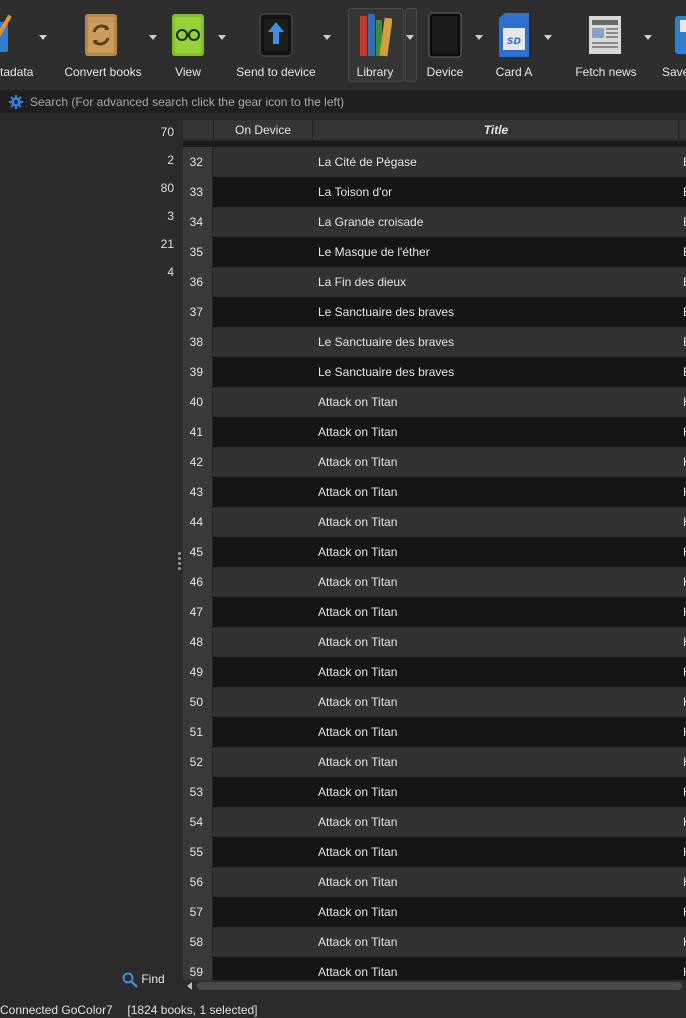 This screenshot has height=1018, width=686. What do you see at coordinates (514, 42) in the screenshot?
I see `svg-text: SD` at bounding box center [514, 42].